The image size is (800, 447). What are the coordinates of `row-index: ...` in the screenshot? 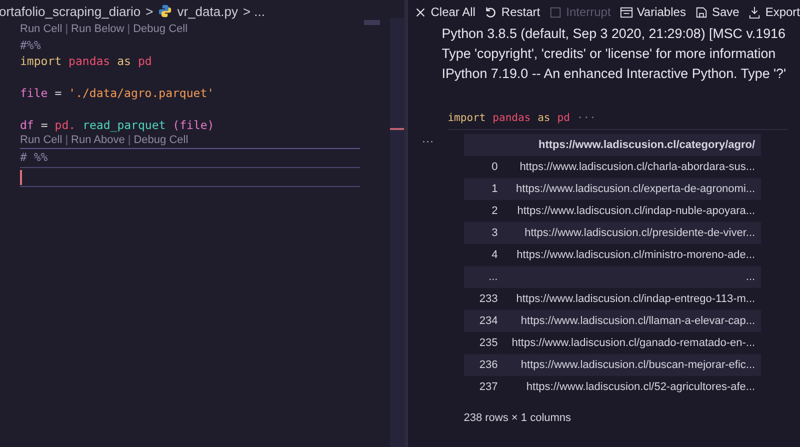 It's located at (484, 277).